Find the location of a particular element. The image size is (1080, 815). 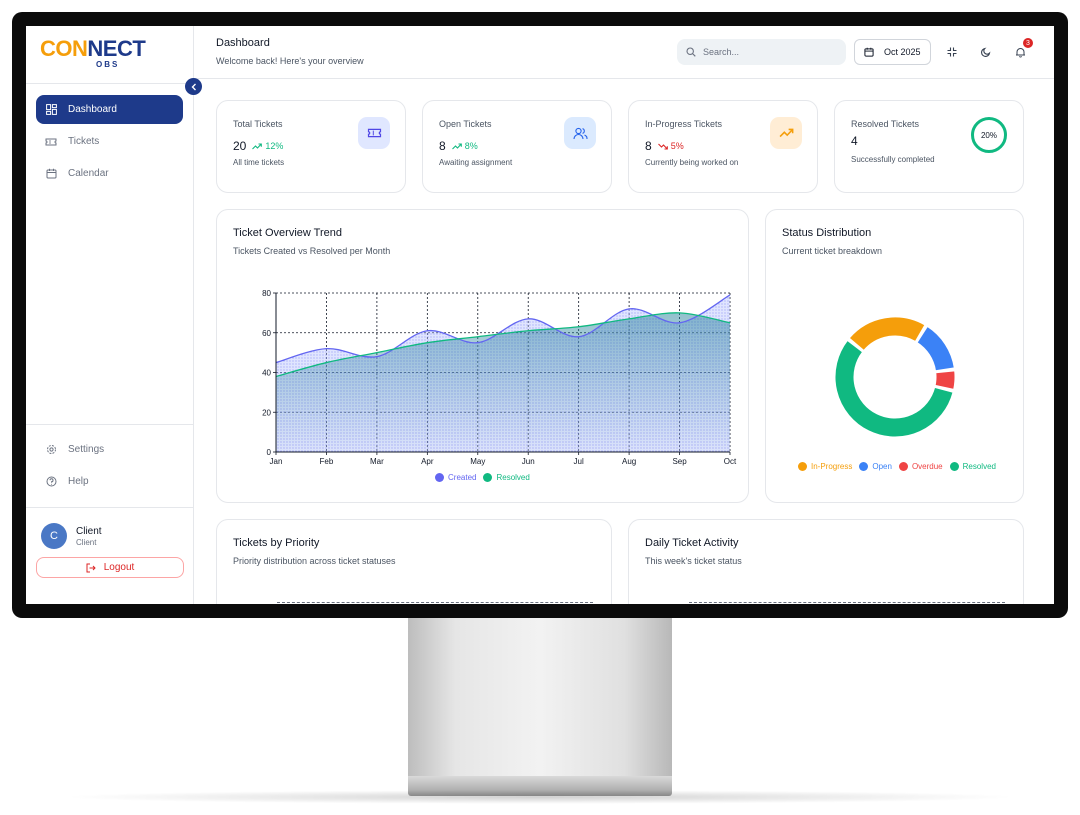

x-tick-label: Jan is located at coordinates (276, 461).